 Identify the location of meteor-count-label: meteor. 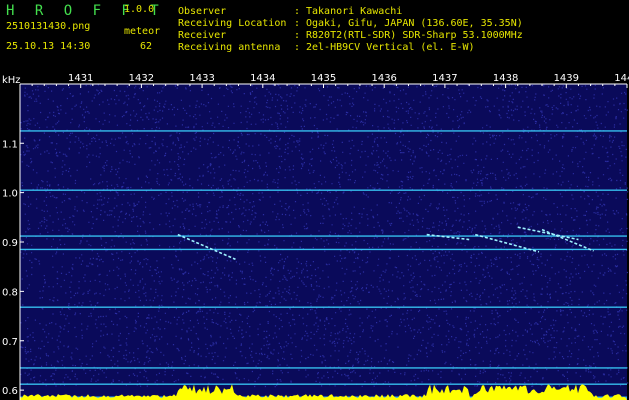
(142, 31).